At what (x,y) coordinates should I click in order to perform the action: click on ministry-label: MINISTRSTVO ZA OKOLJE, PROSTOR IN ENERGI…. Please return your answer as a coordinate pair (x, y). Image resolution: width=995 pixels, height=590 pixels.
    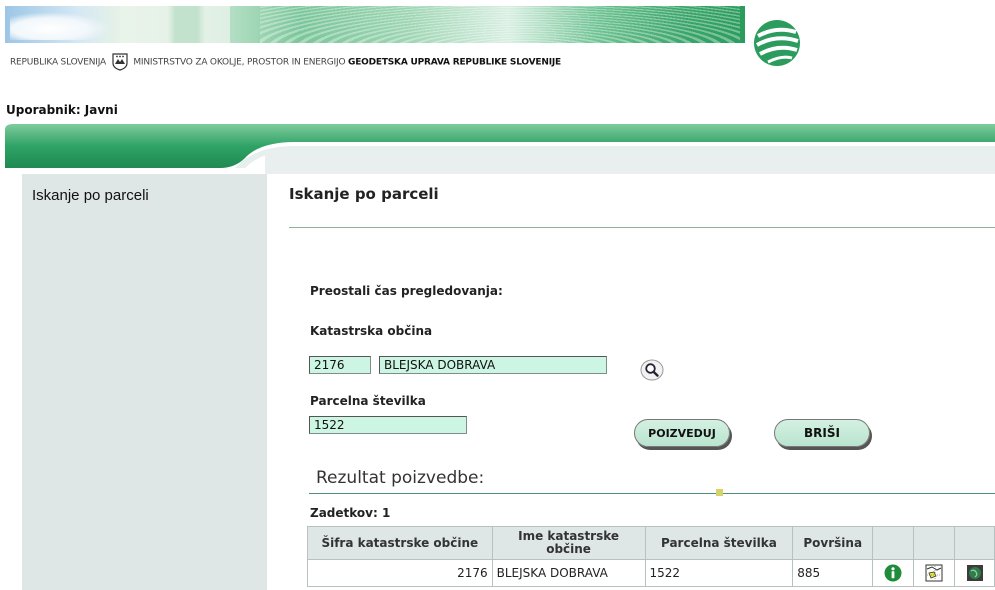
    Looking at the image, I should click on (239, 62).